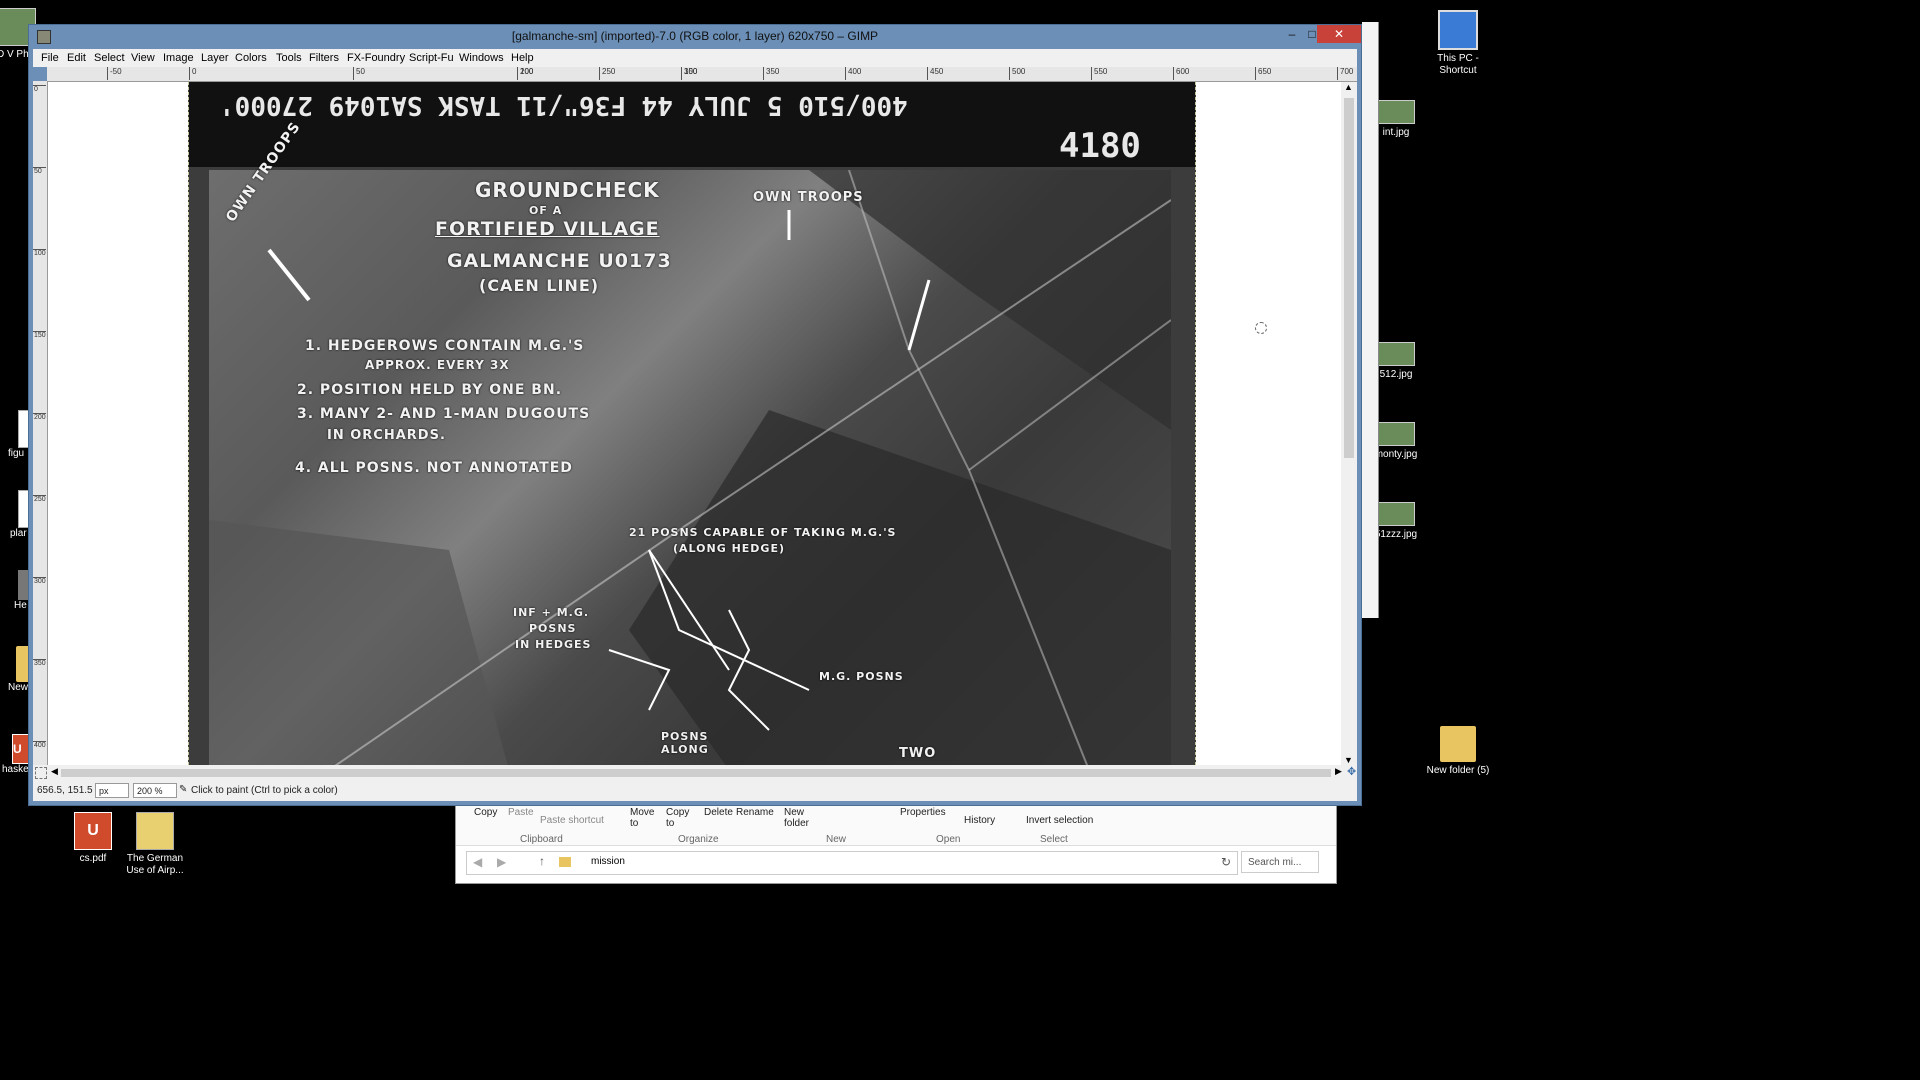  I want to click on desktop-icon-label: New, so click(18, 687).